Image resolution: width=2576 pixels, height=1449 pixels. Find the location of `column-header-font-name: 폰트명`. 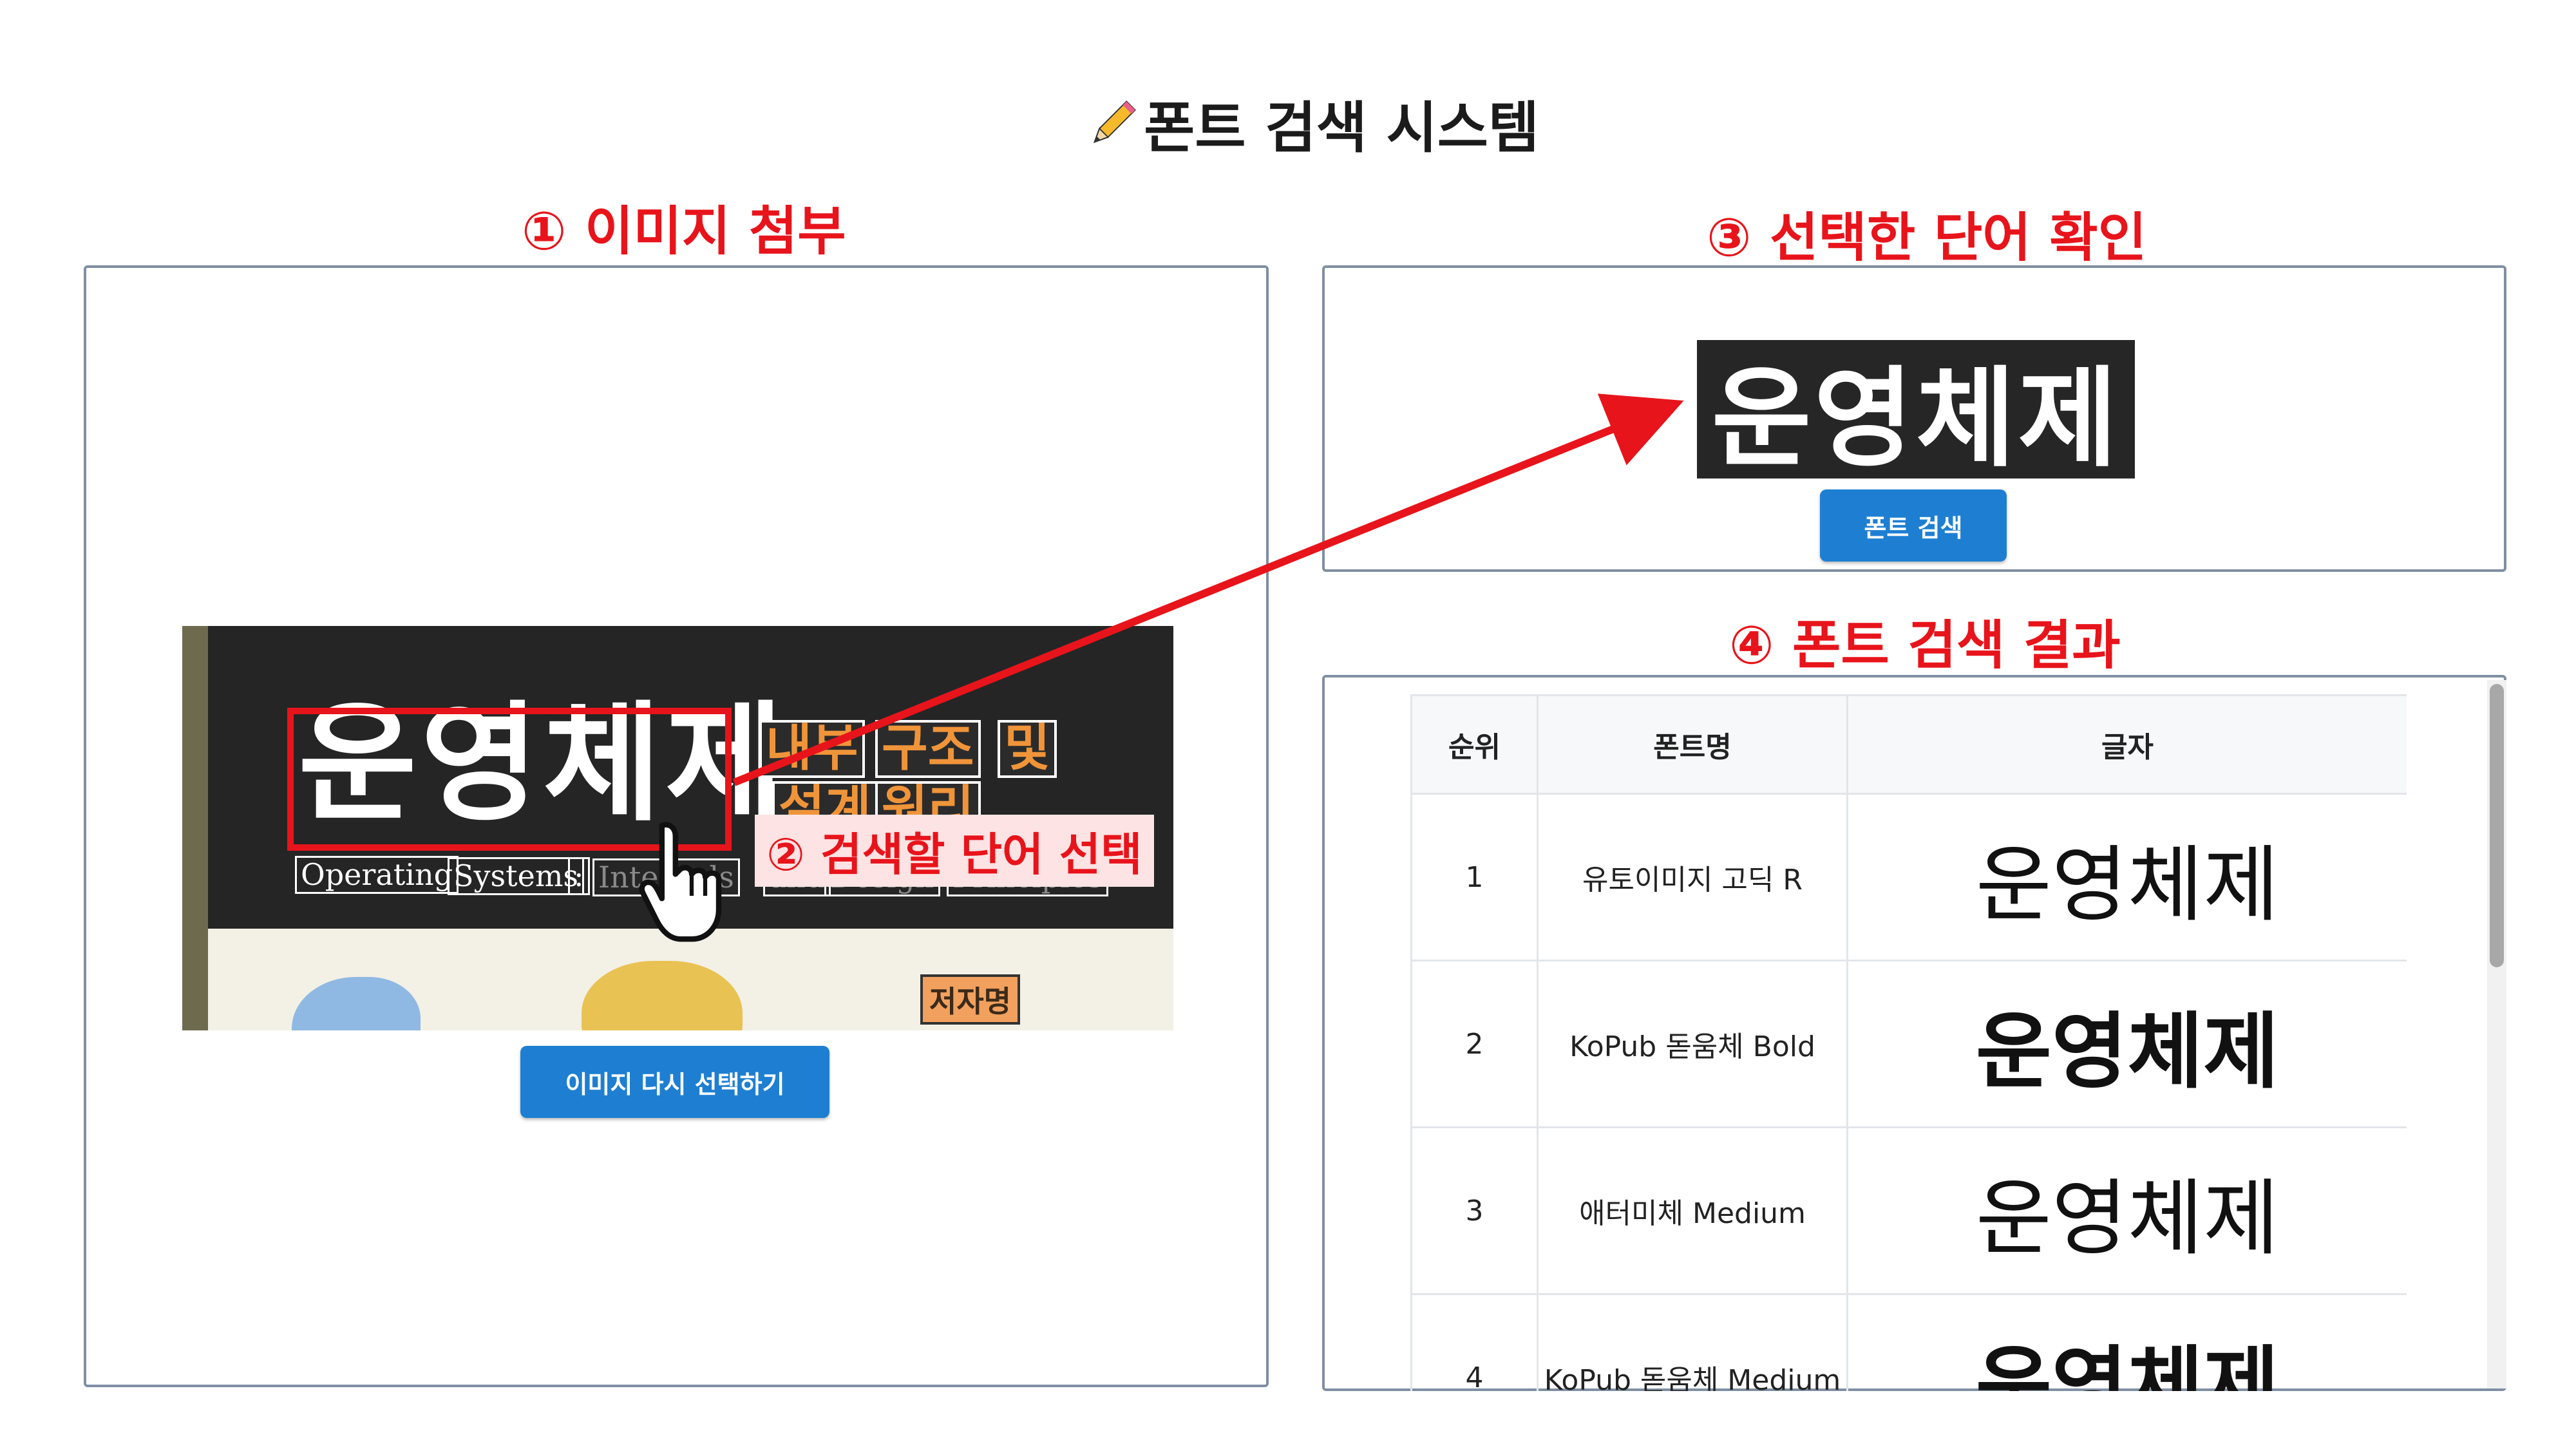

column-header-font-name: 폰트명 is located at coordinates (1692, 745).